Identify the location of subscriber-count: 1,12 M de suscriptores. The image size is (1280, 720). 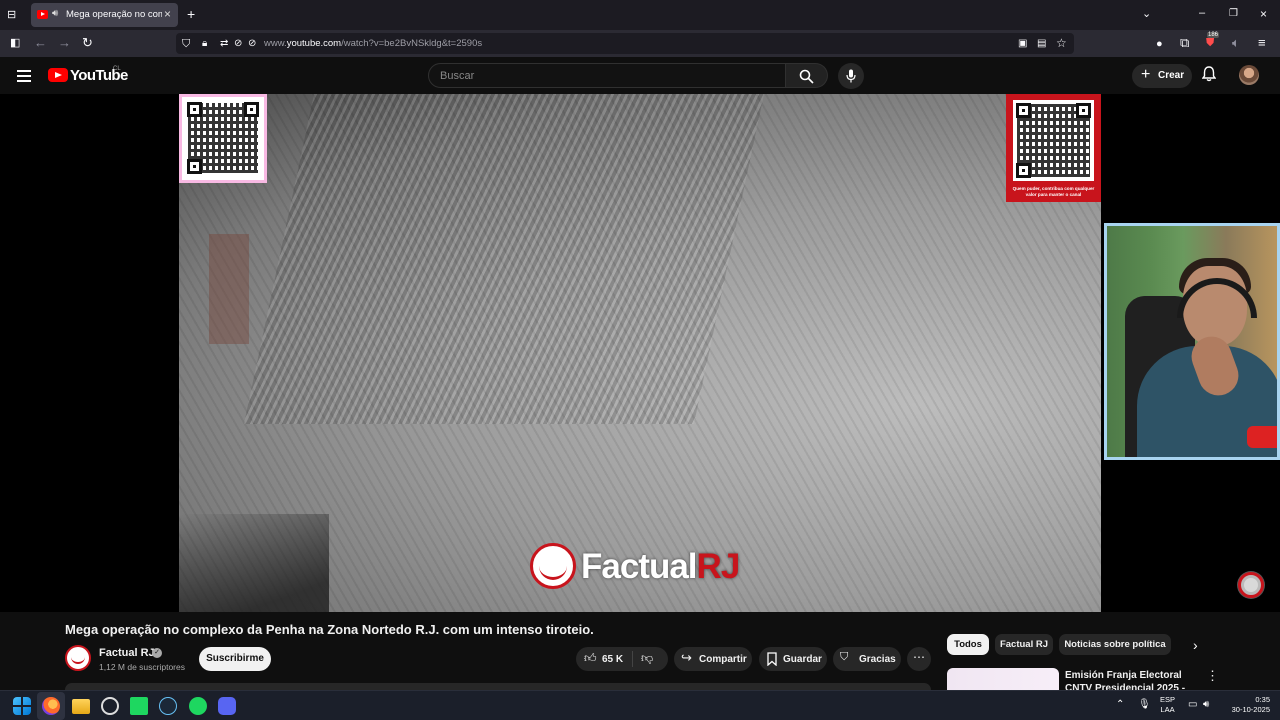
(142, 667).